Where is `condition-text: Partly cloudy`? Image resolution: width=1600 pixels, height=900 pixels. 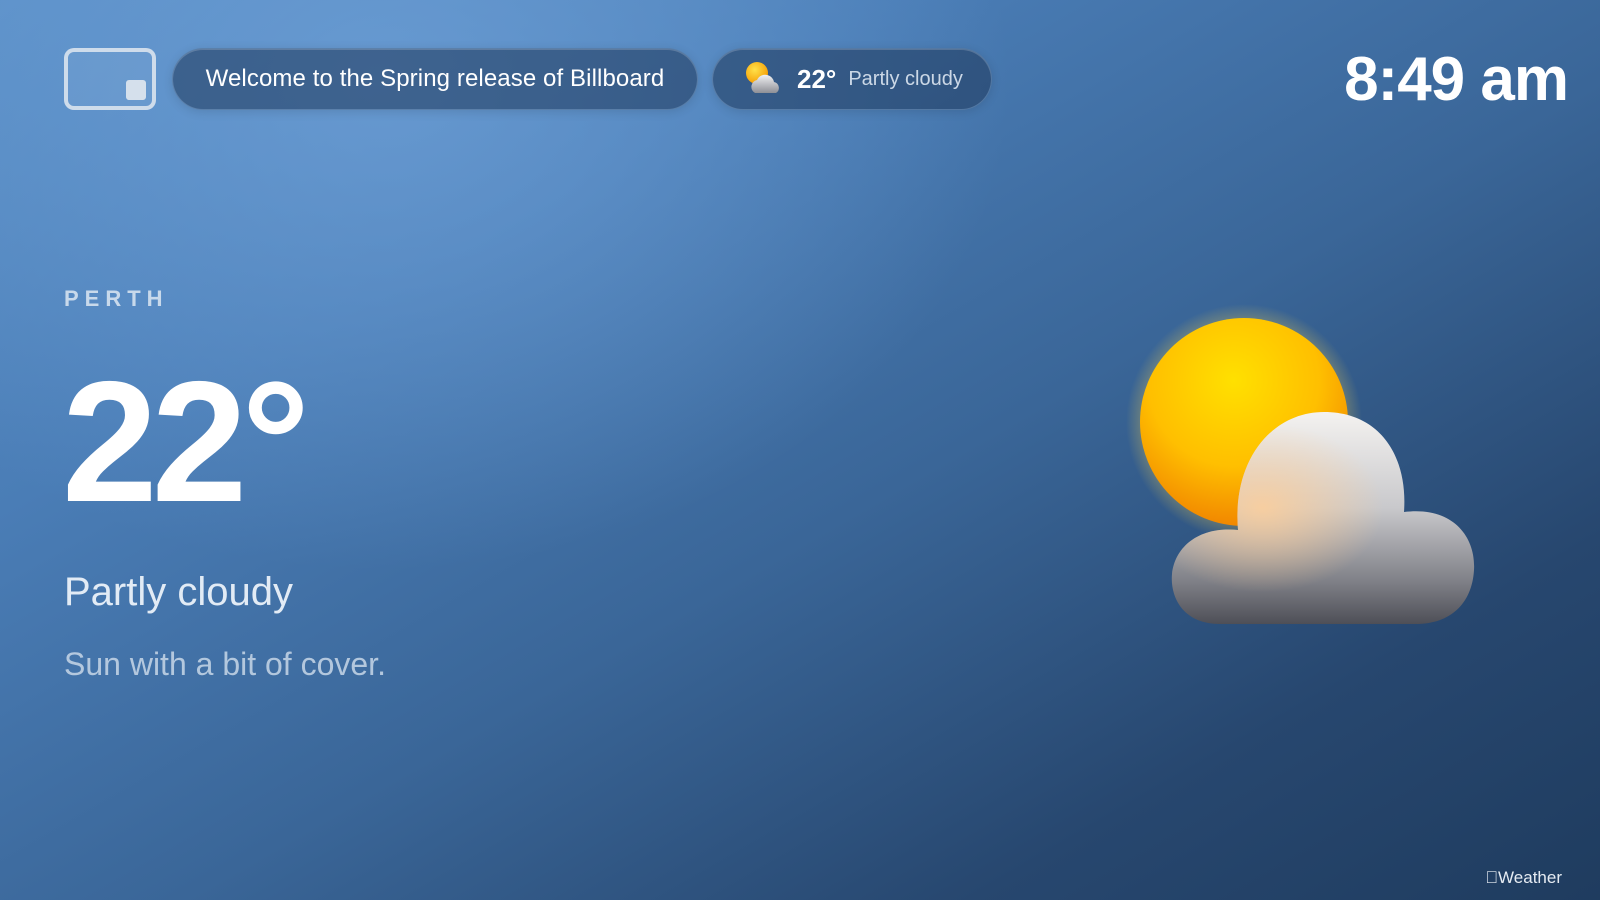 condition-text: Partly cloudy is located at coordinates (178, 592).